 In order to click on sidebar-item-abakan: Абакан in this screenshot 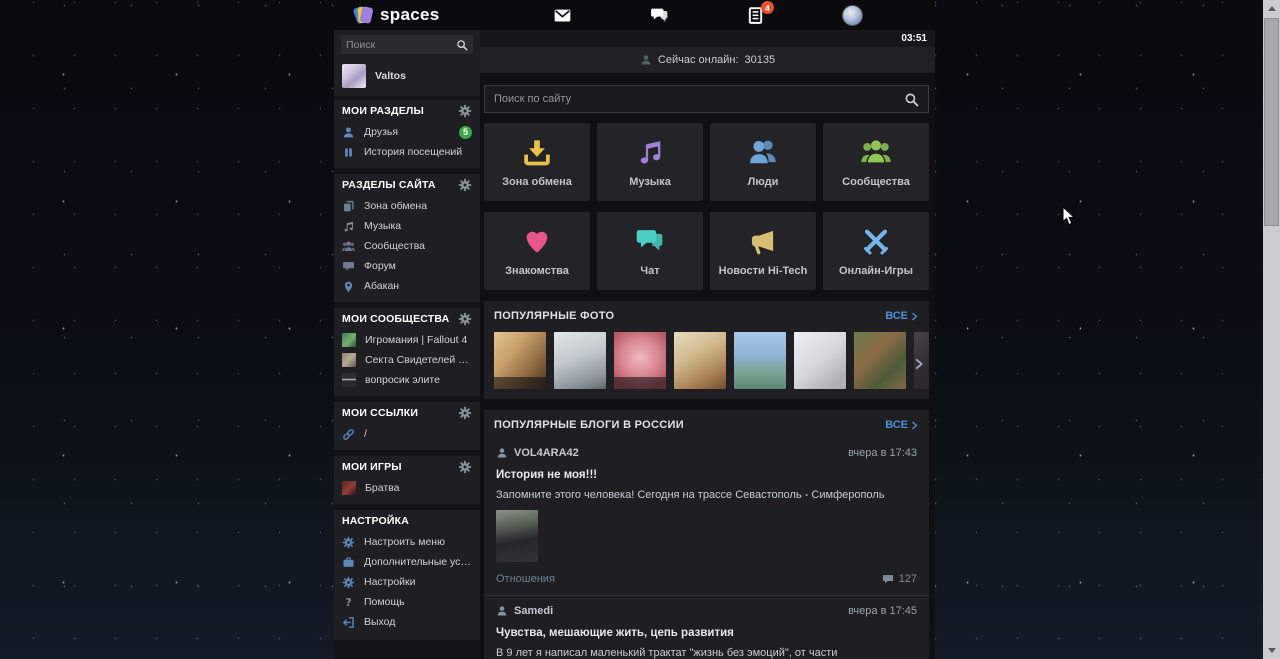, I will do `click(407, 286)`.